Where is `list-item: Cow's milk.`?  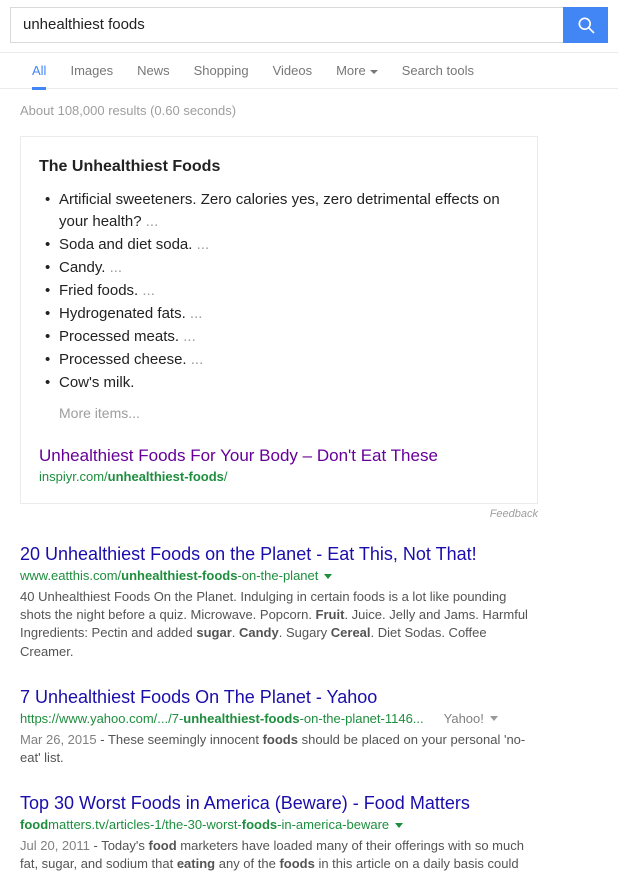
list-item: Cow's milk. is located at coordinates (282, 383).